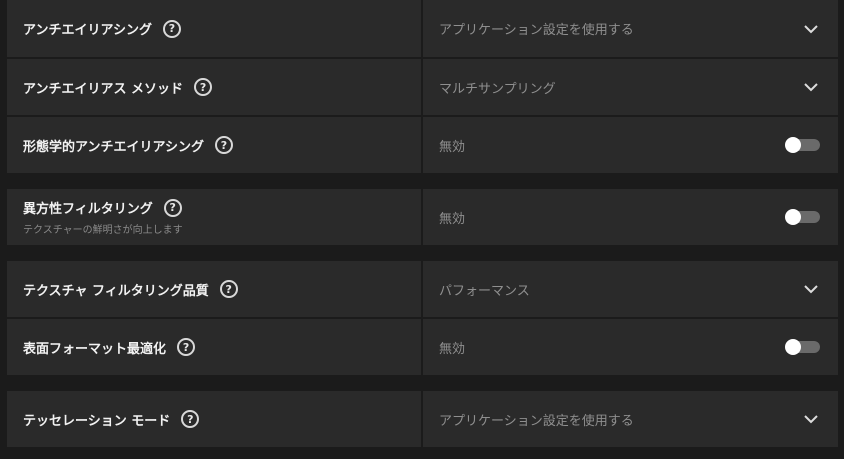 This screenshot has width=844, height=459. Describe the element at coordinates (484, 291) in the screenshot. I see `dropdown-value: パフォーマンス` at that location.